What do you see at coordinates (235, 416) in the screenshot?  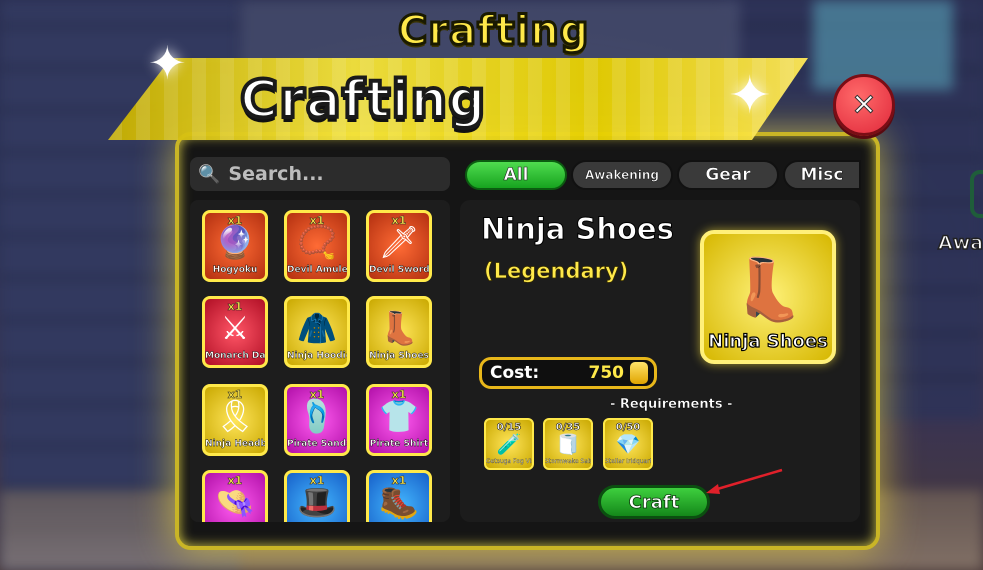 I see `headband-icon: 🎗` at bounding box center [235, 416].